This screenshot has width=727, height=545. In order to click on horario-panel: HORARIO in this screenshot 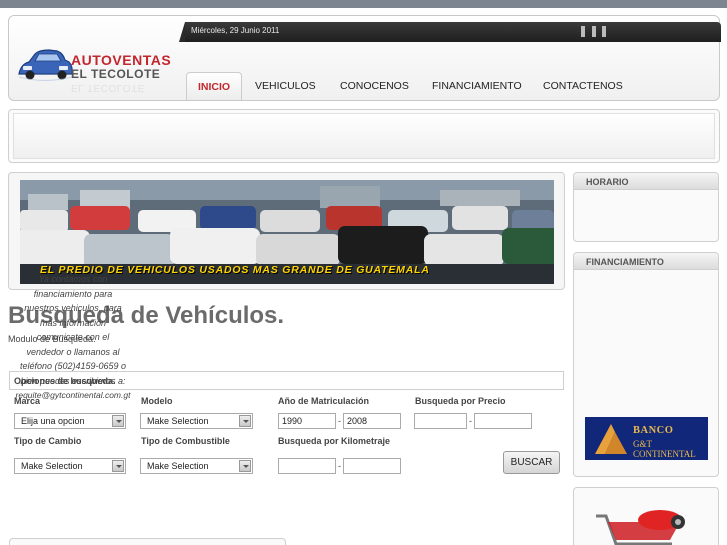, I will do `click(646, 207)`.